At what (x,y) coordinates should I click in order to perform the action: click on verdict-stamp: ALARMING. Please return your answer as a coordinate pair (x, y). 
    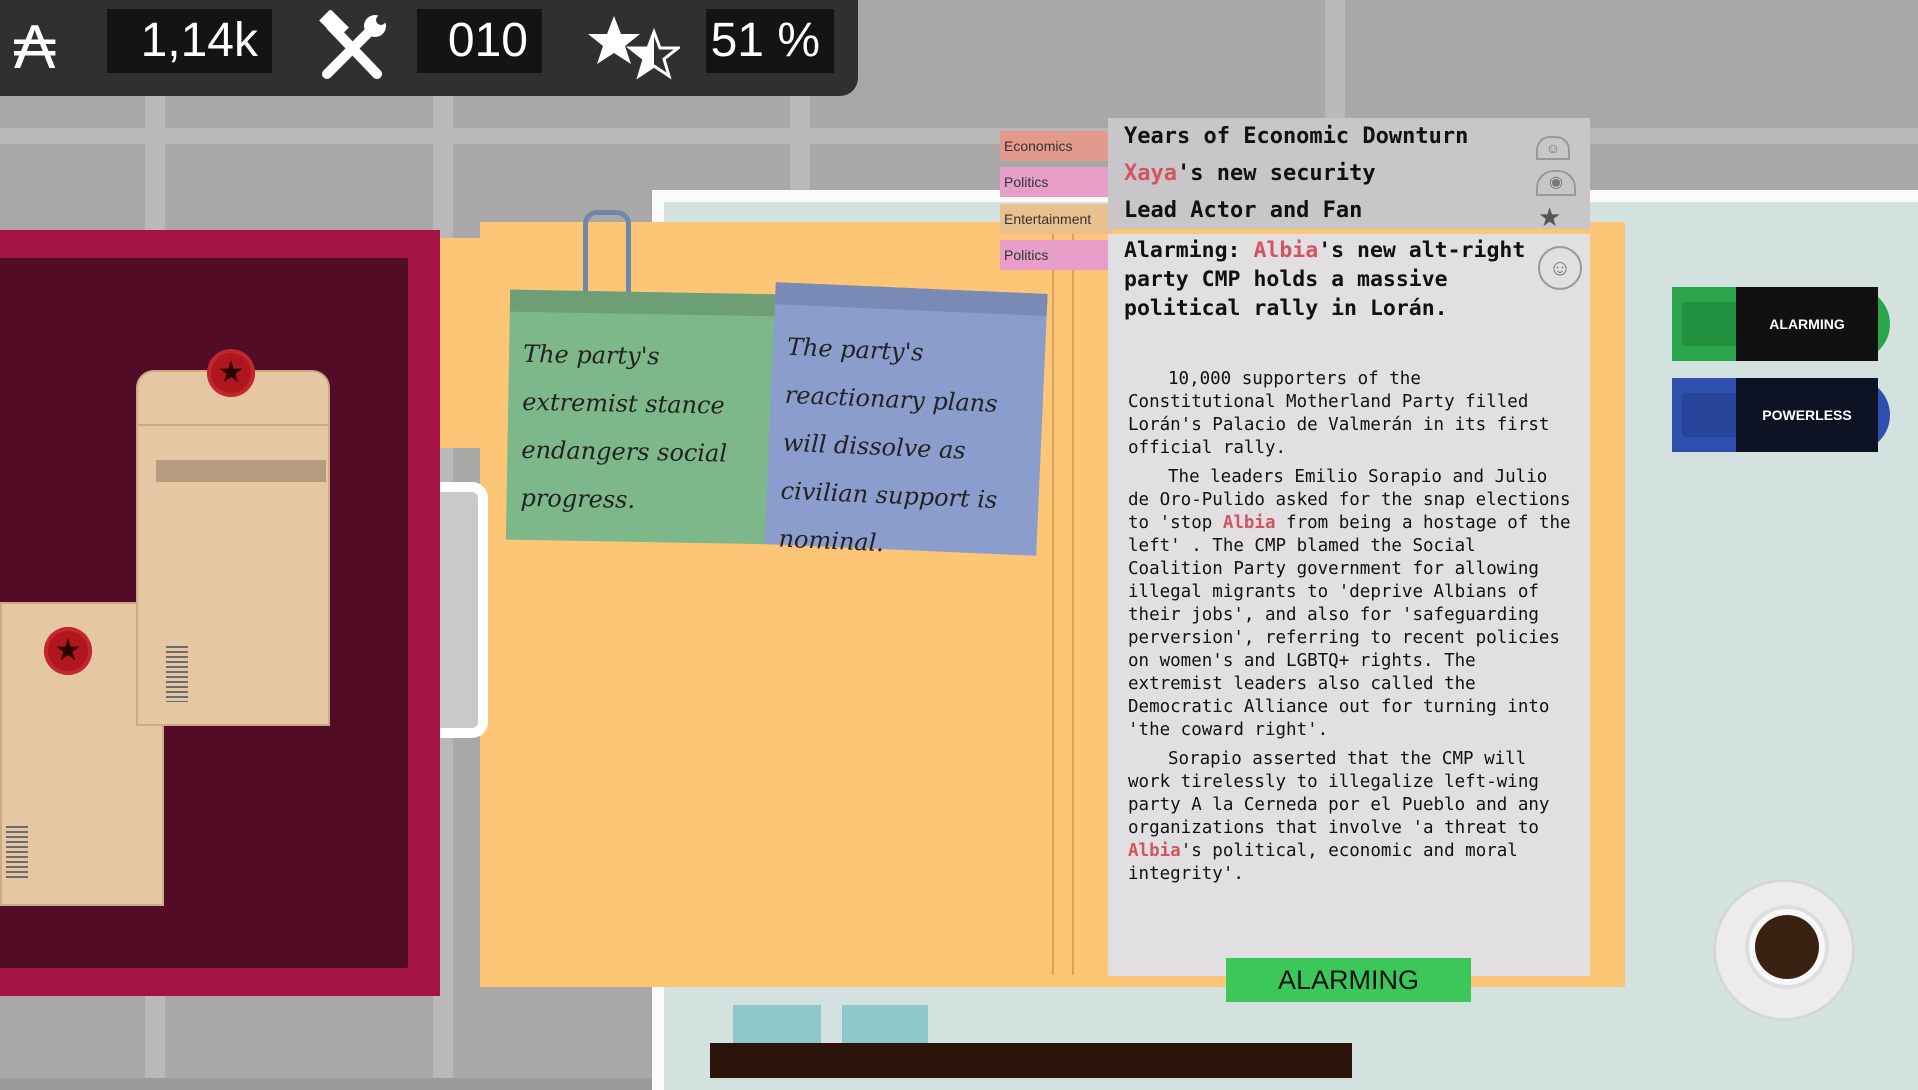
    Looking at the image, I should click on (1348, 980).